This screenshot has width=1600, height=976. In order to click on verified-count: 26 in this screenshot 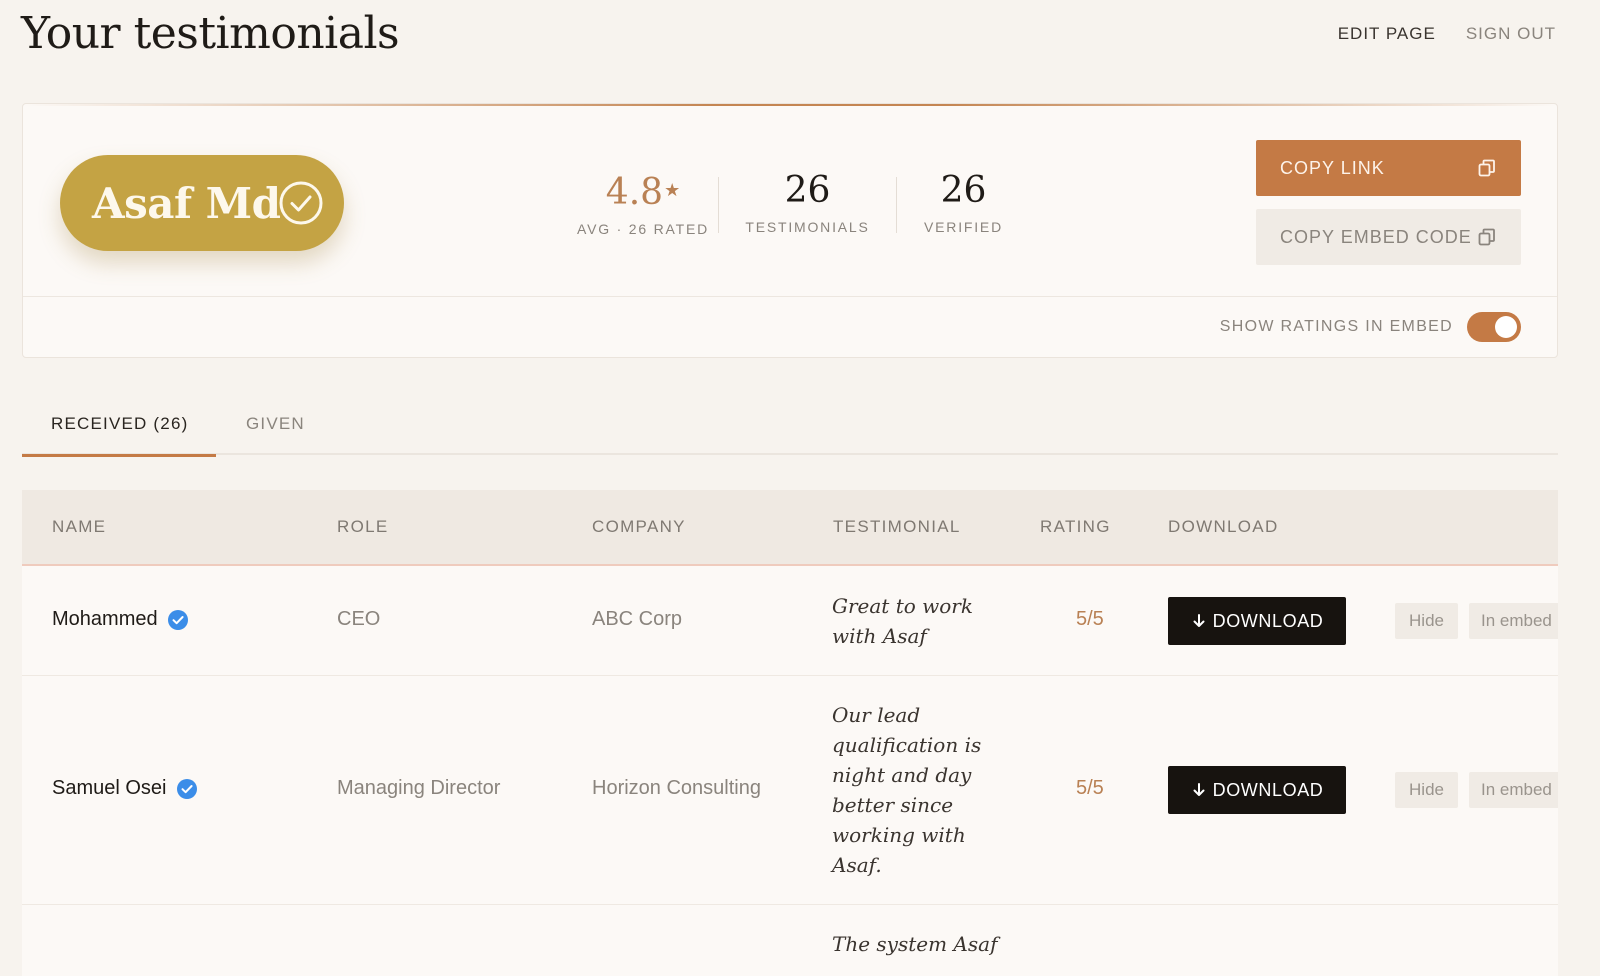, I will do `click(963, 190)`.